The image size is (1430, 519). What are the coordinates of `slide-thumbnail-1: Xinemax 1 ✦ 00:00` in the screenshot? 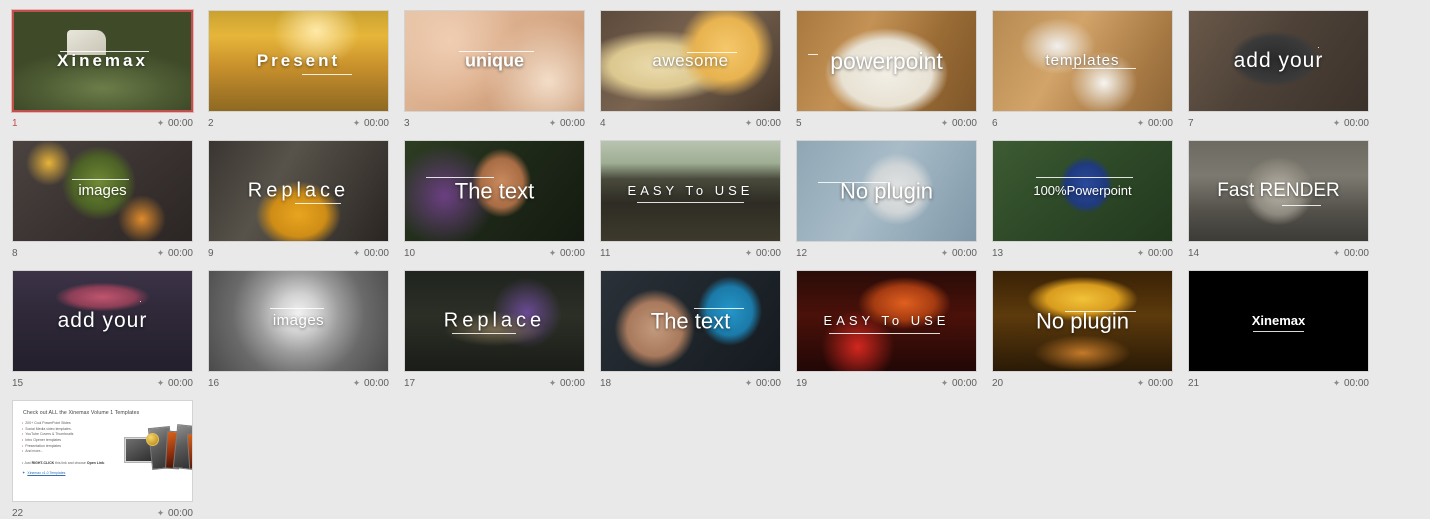 It's located at (102, 69).